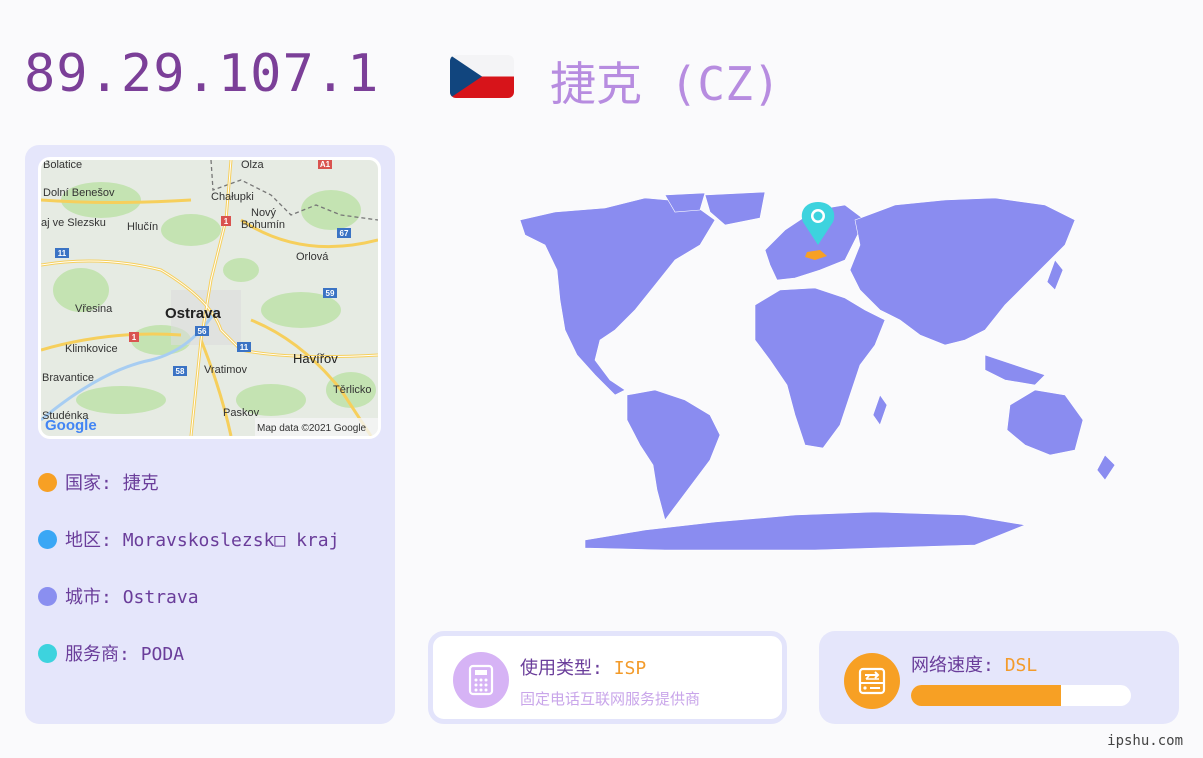 The height and width of the screenshot is (758, 1203). Describe the element at coordinates (330, 293) in the screenshot. I see `road-shield: 59` at that location.